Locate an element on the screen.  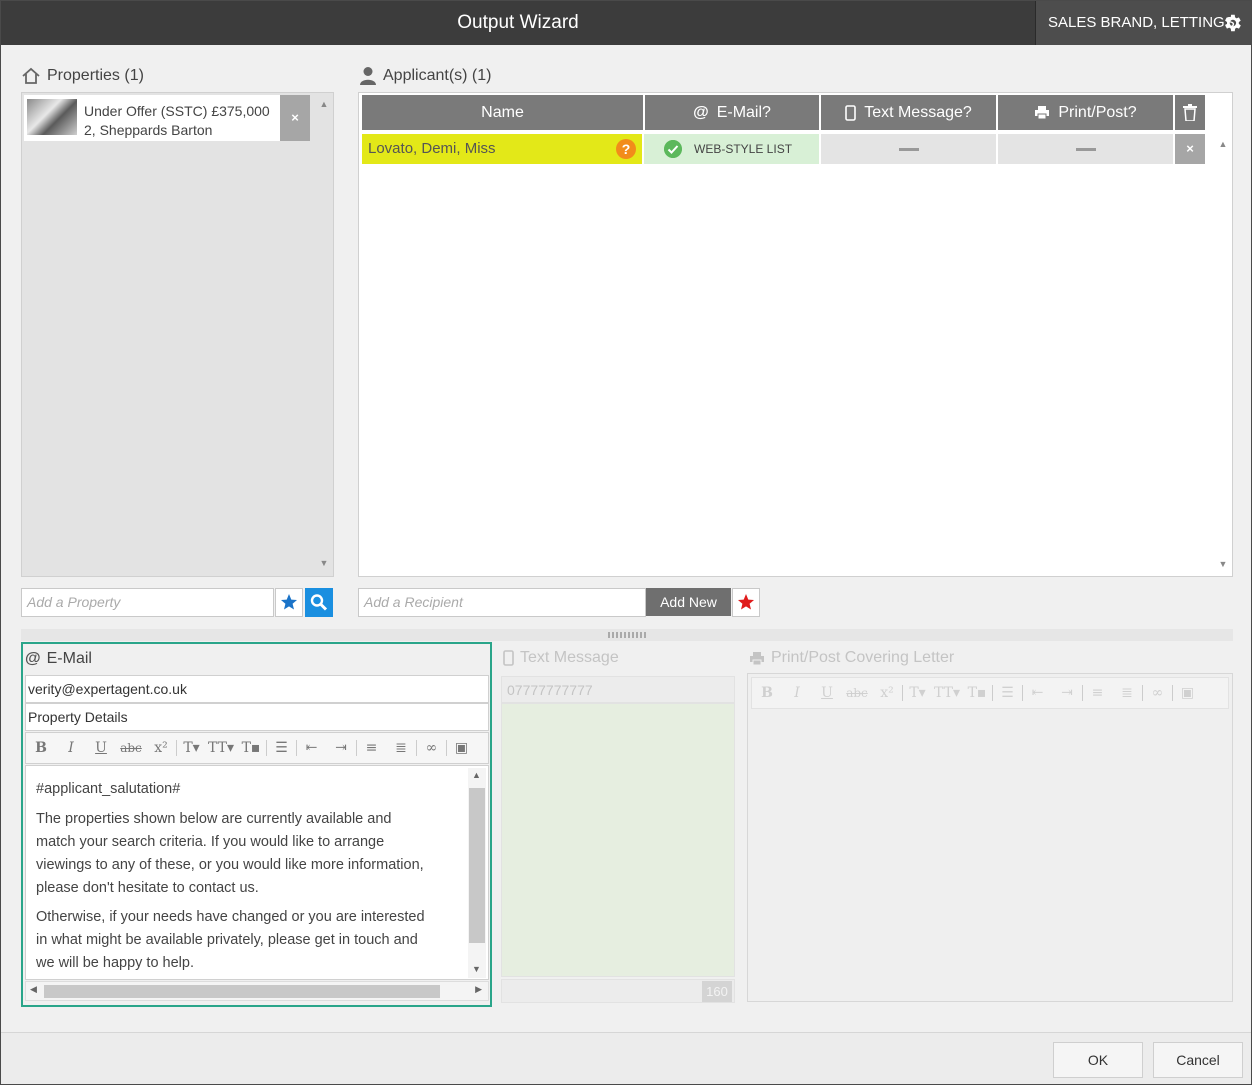
favourite-property-button is located at coordinates (289, 602).